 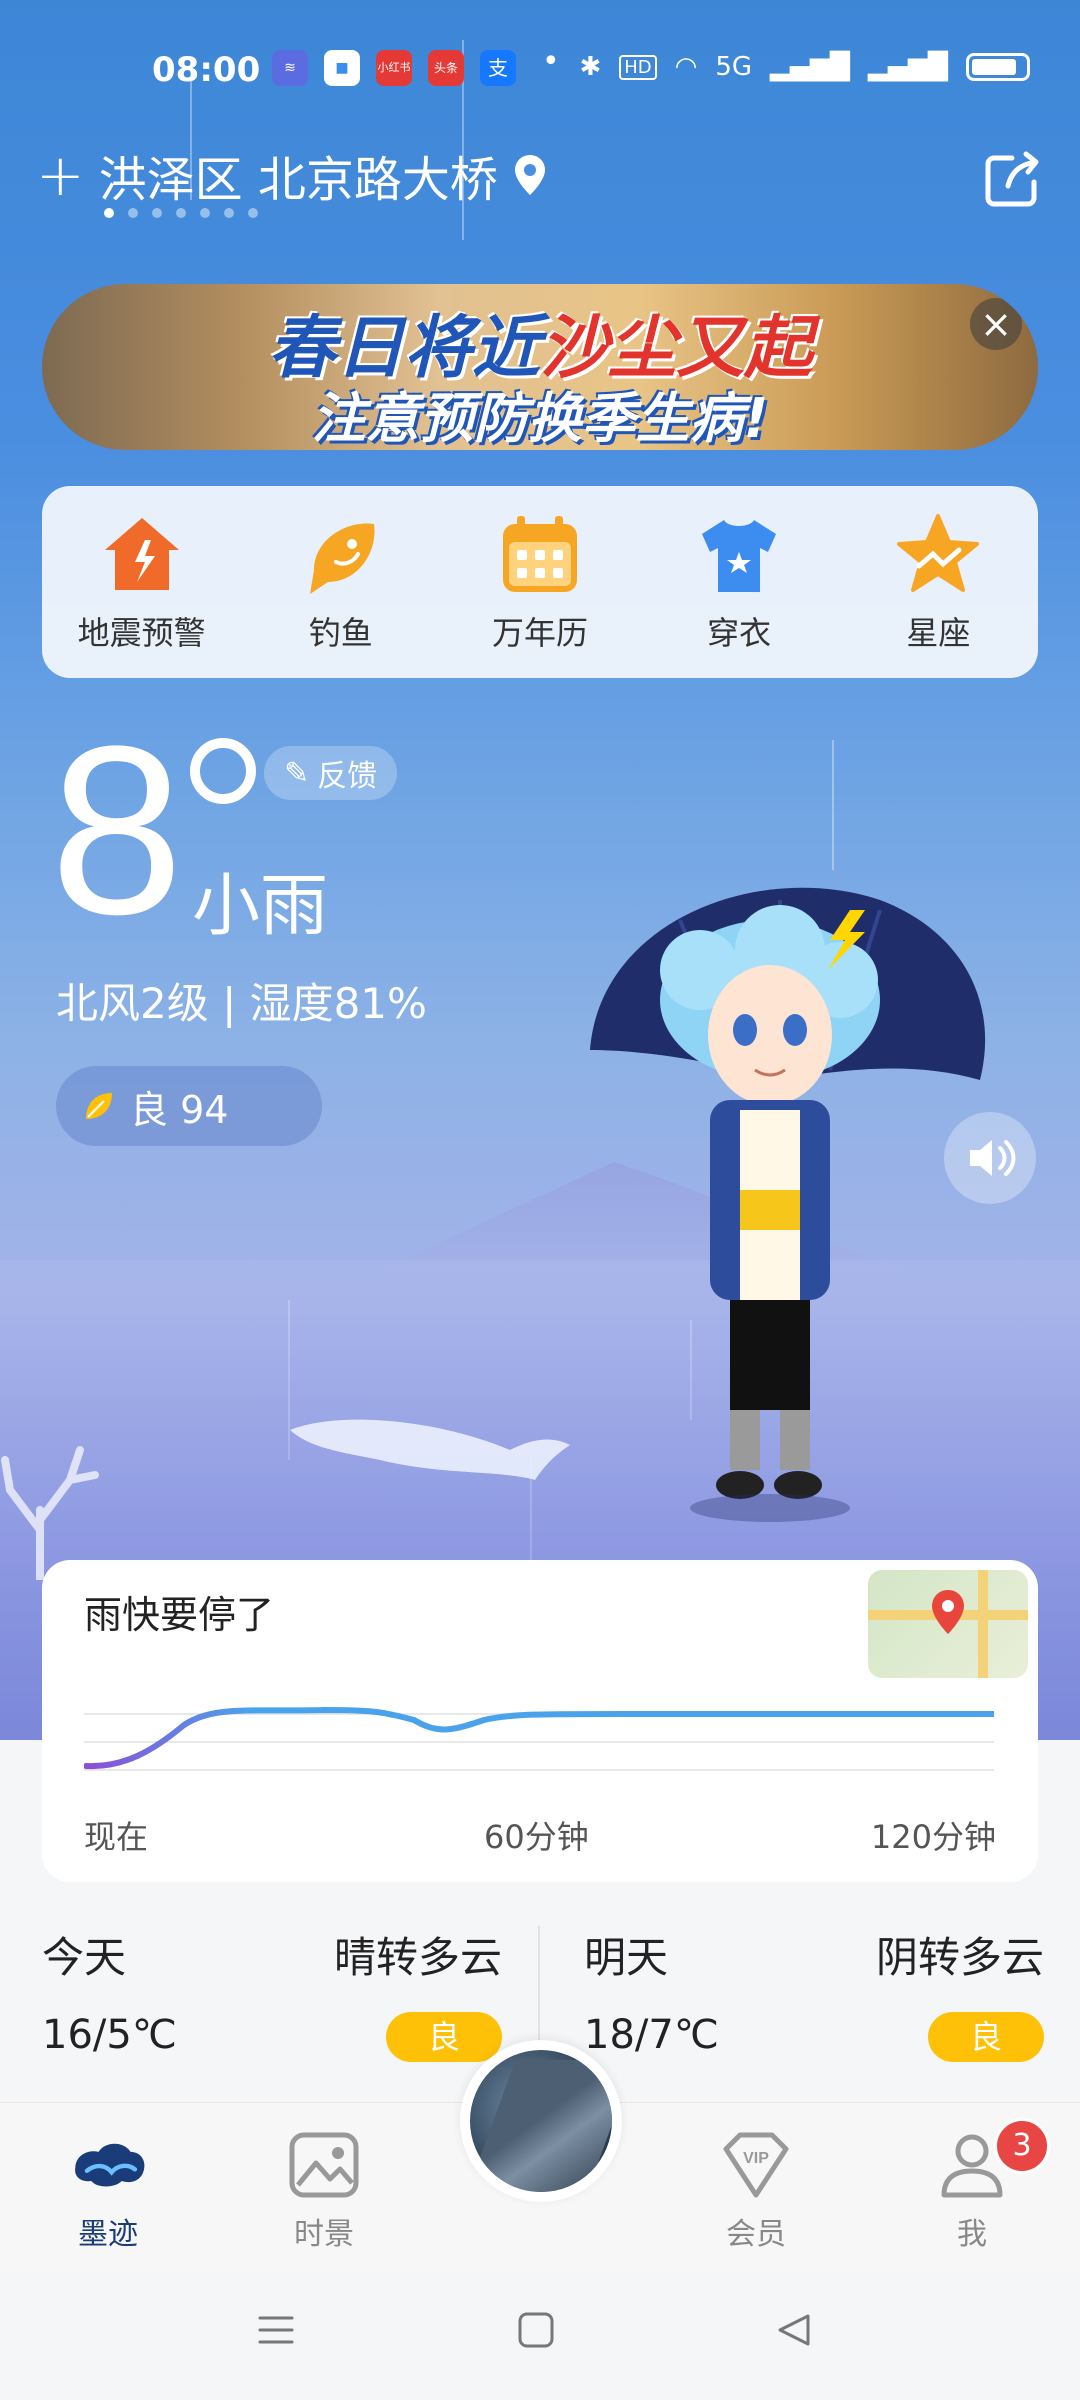 I want to click on center-video-button, so click(x=541, y=2121).